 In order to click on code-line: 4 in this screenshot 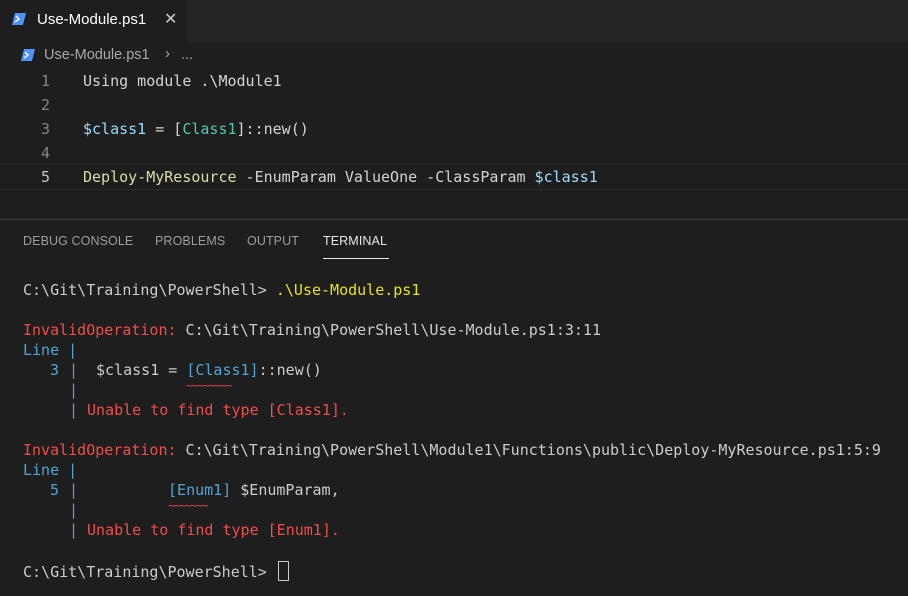, I will do `click(454, 154)`.